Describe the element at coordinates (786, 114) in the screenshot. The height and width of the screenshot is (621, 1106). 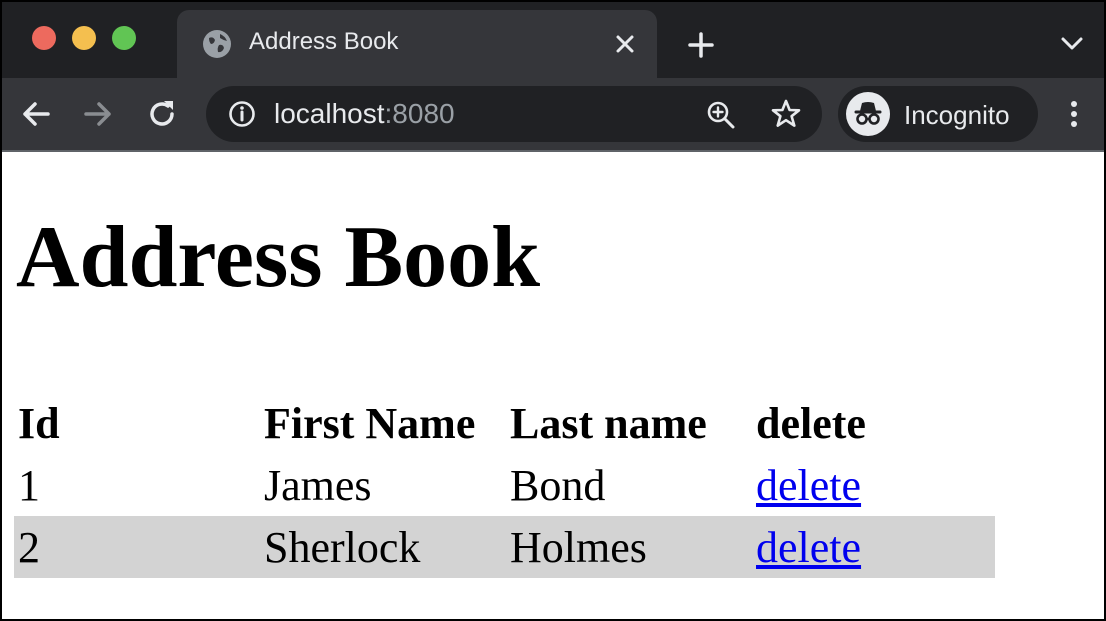
I see `star-icon` at that location.